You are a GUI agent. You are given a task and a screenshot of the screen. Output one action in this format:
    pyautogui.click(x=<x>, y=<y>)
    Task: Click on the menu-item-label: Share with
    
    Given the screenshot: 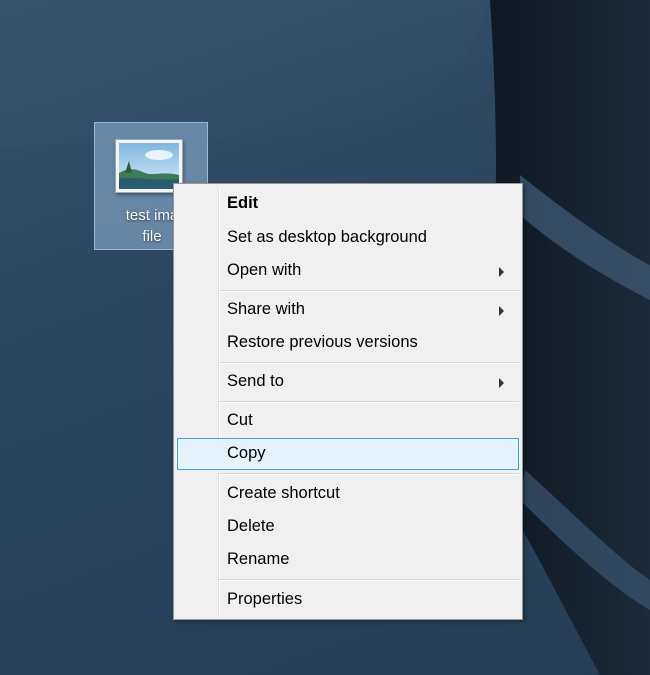 What is the action you would take?
    pyautogui.click(x=266, y=309)
    